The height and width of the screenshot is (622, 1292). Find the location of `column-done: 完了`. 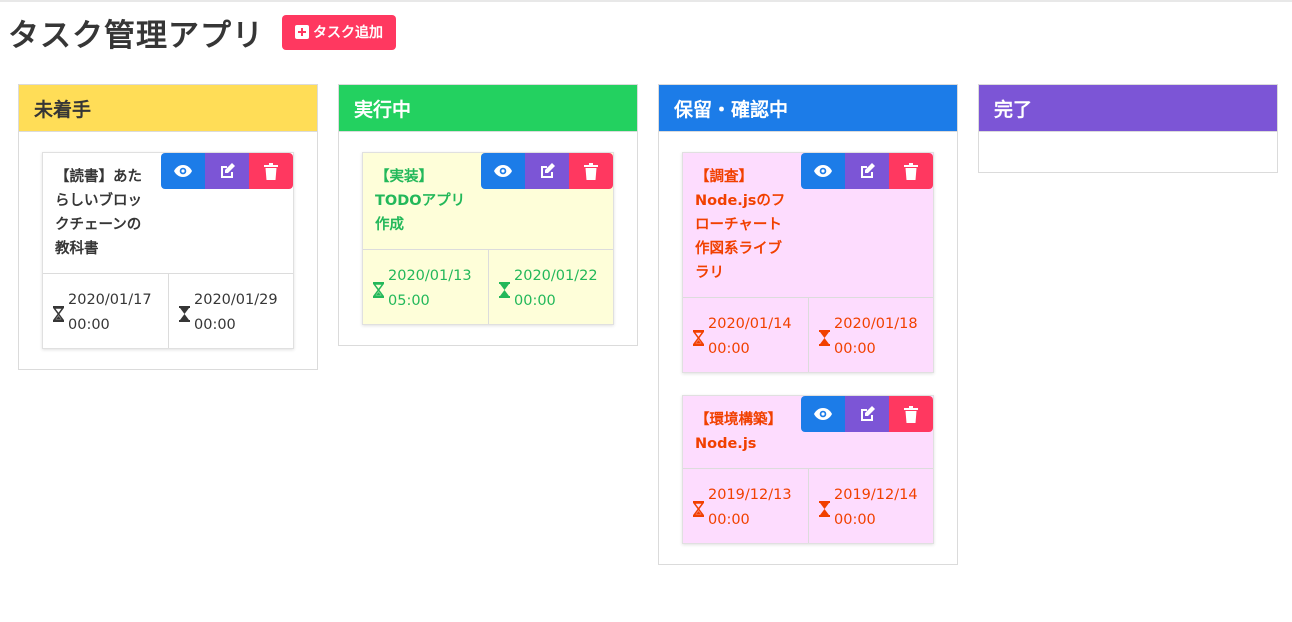

column-done: 完了 is located at coordinates (1128, 128).